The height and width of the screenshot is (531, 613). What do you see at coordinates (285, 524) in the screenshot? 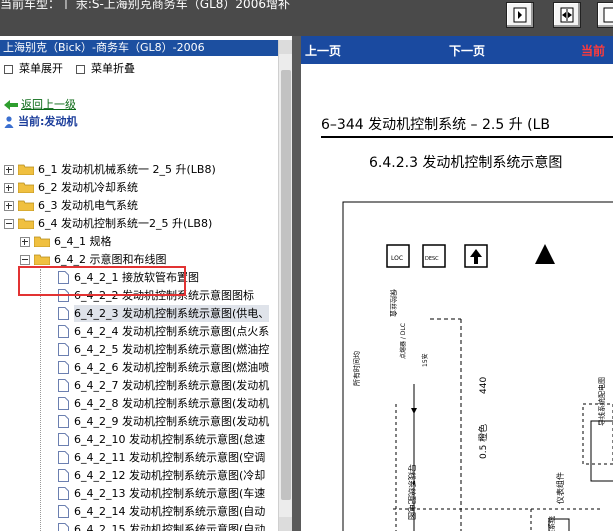
I see `scroll-down-arrow` at bounding box center [285, 524].